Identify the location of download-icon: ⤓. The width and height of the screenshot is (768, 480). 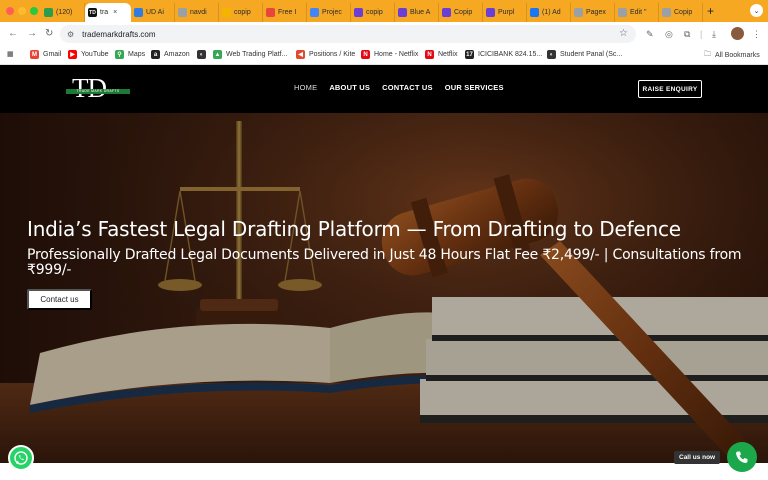
(714, 34).